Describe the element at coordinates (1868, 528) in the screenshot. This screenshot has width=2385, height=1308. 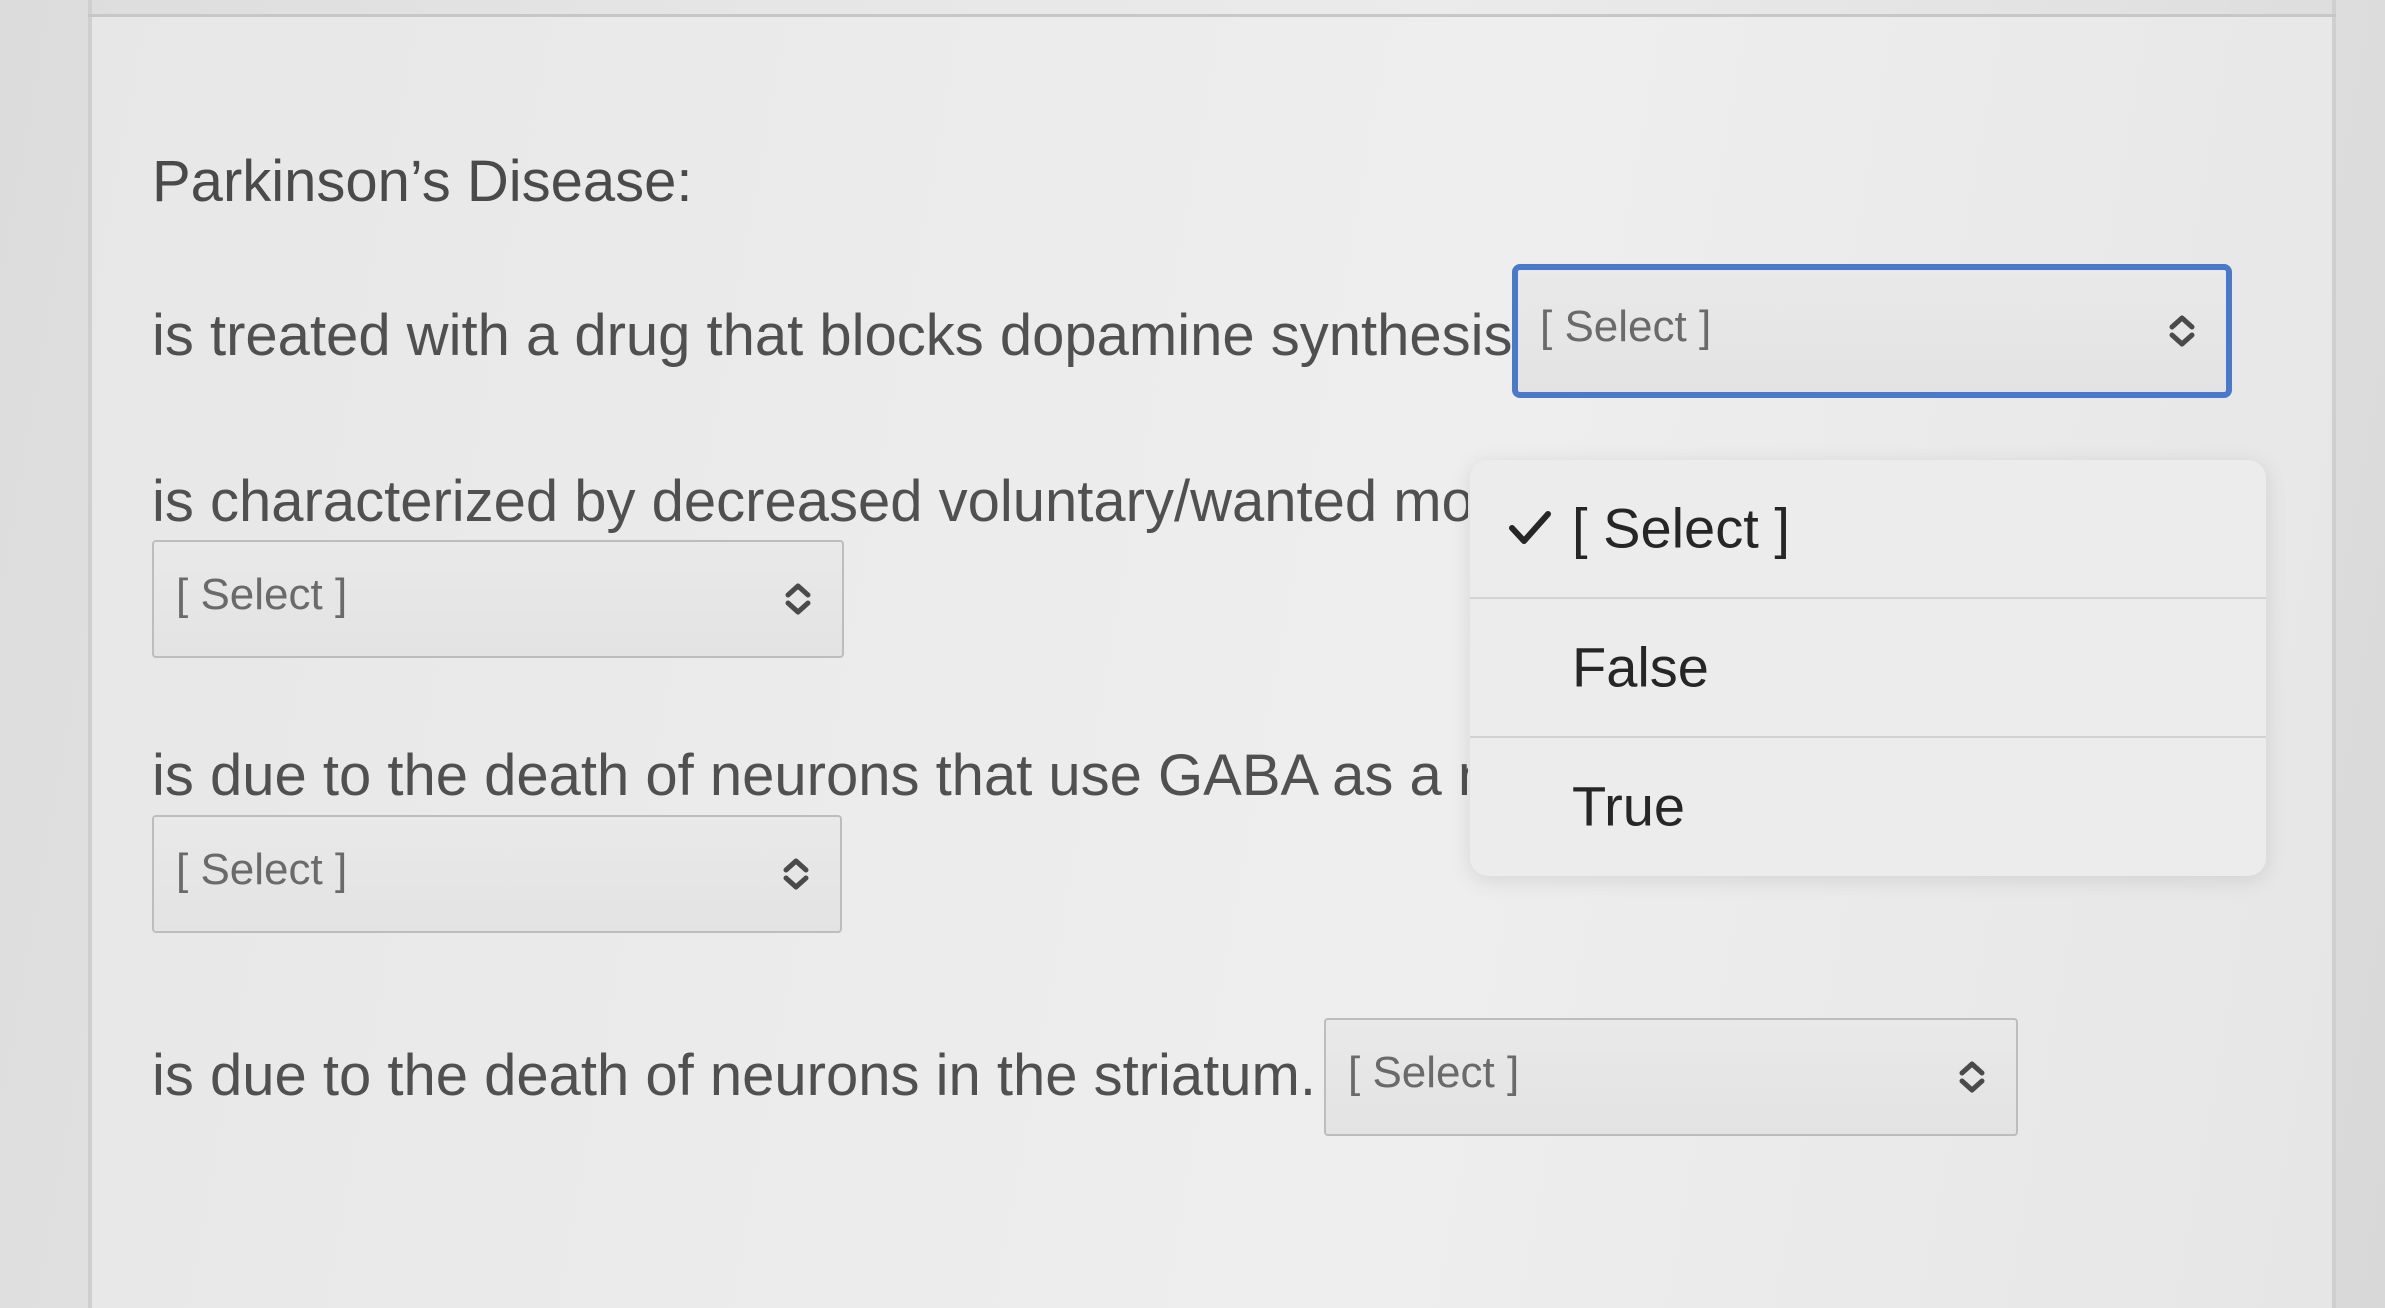
I see `option-select-placeholder: [ Select ]` at that location.